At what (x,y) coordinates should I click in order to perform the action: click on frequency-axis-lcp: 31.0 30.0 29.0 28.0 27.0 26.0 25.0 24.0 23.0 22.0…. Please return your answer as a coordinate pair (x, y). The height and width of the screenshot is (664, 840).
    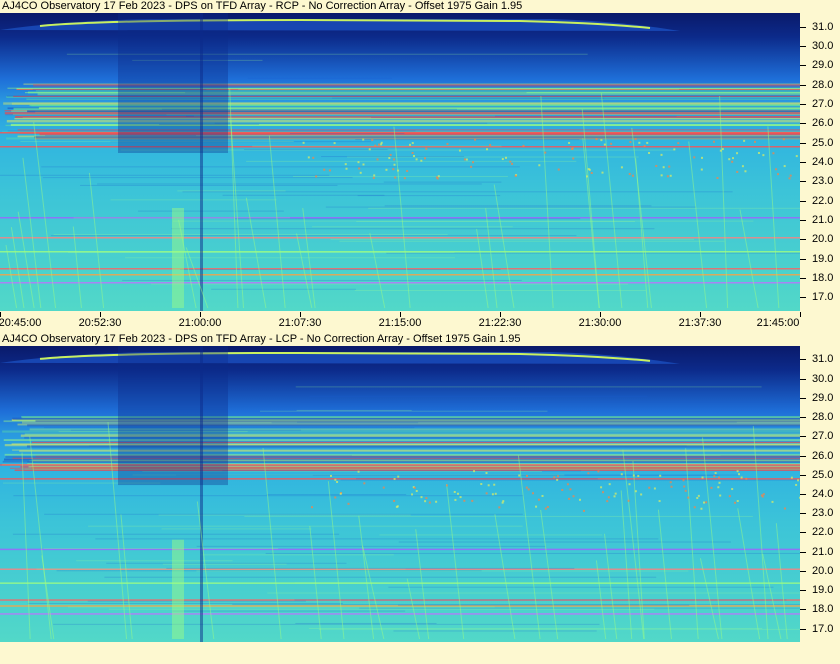
    Looking at the image, I should click on (820, 494).